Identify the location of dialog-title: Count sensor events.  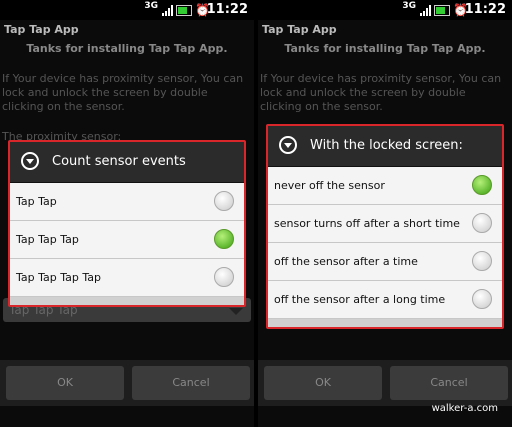
(119, 161).